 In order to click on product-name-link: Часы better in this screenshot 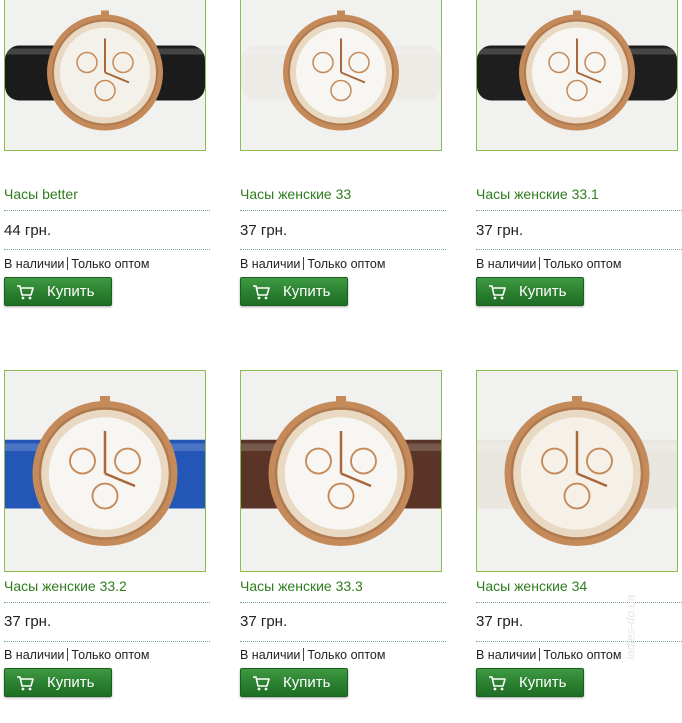, I will do `click(41, 194)`.